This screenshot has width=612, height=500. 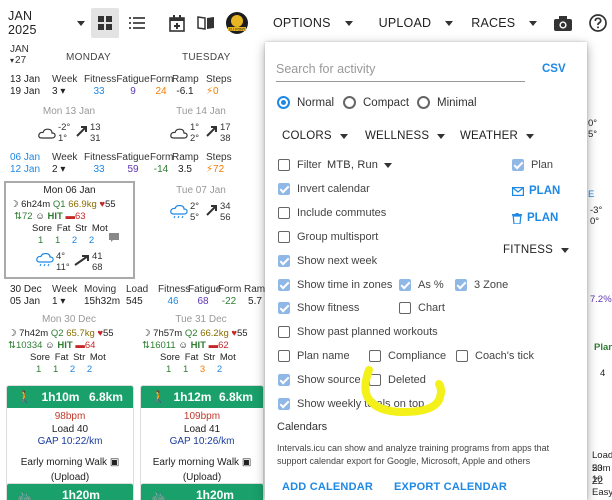 What do you see at coordinates (110, 204) in the screenshot?
I see `resting-hr: 55` at bounding box center [110, 204].